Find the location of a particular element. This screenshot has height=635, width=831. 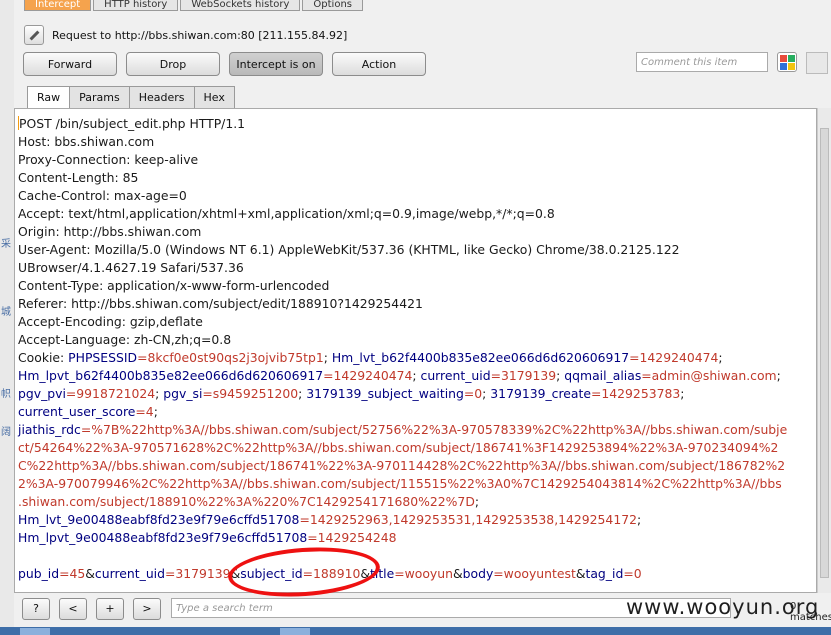

param-value: =9918721024 is located at coordinates (110, 393).